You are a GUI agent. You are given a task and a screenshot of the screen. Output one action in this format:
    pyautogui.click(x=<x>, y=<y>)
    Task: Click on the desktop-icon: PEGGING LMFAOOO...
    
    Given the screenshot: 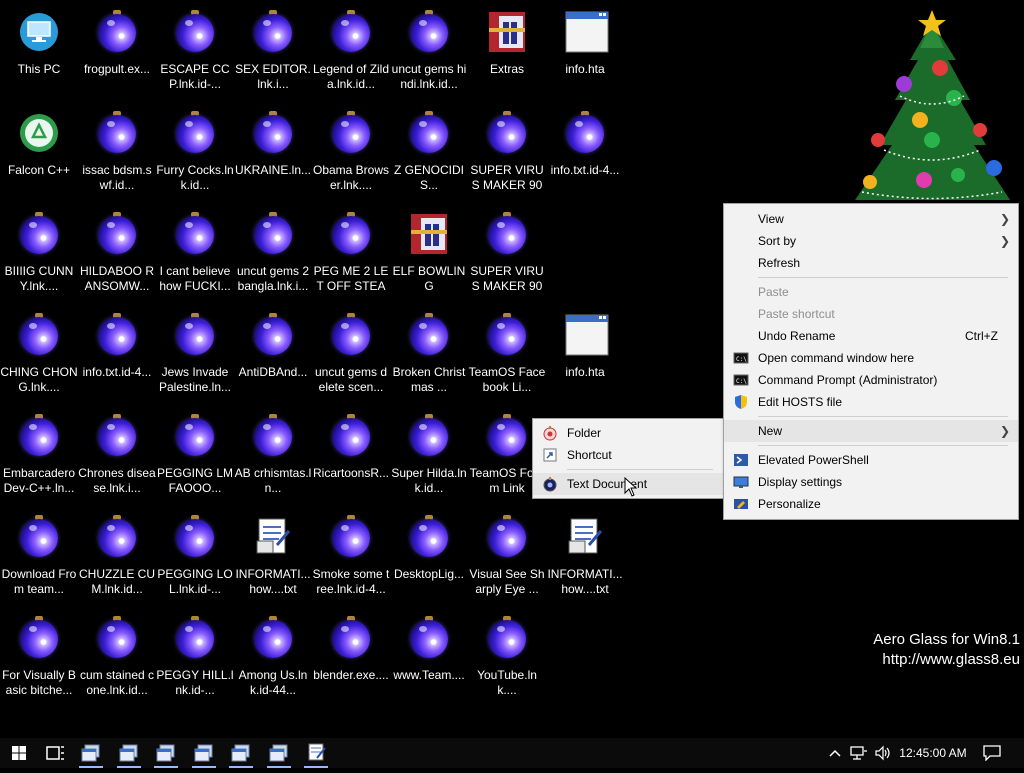 What is the action you would take?
    pyautogui.click(x=195, y=454)
    